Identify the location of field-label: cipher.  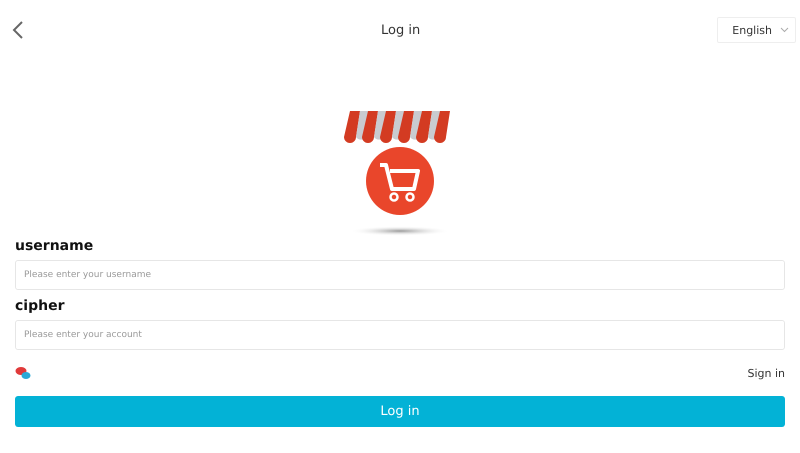
(40, 307).